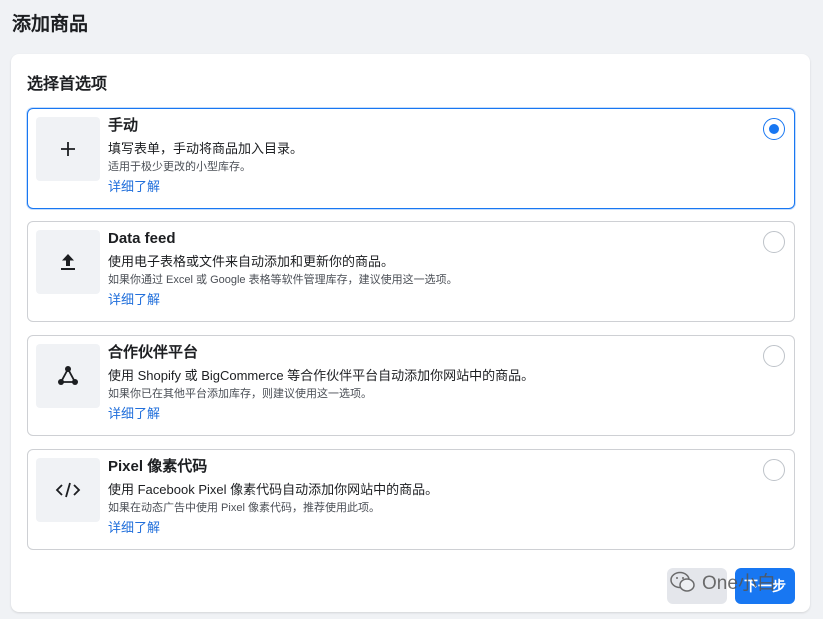 Image resolution: width=823 pixels, height=619 pixels. I want to click on plus-icon, so click(68, 149).